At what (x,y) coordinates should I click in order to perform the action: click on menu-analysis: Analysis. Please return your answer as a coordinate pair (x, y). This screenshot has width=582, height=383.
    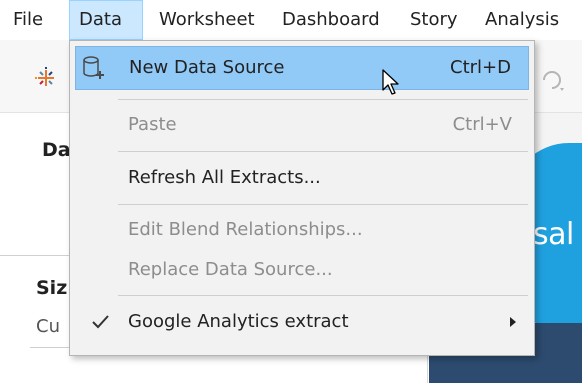
    Looking at the image, I should click on (533, 20).